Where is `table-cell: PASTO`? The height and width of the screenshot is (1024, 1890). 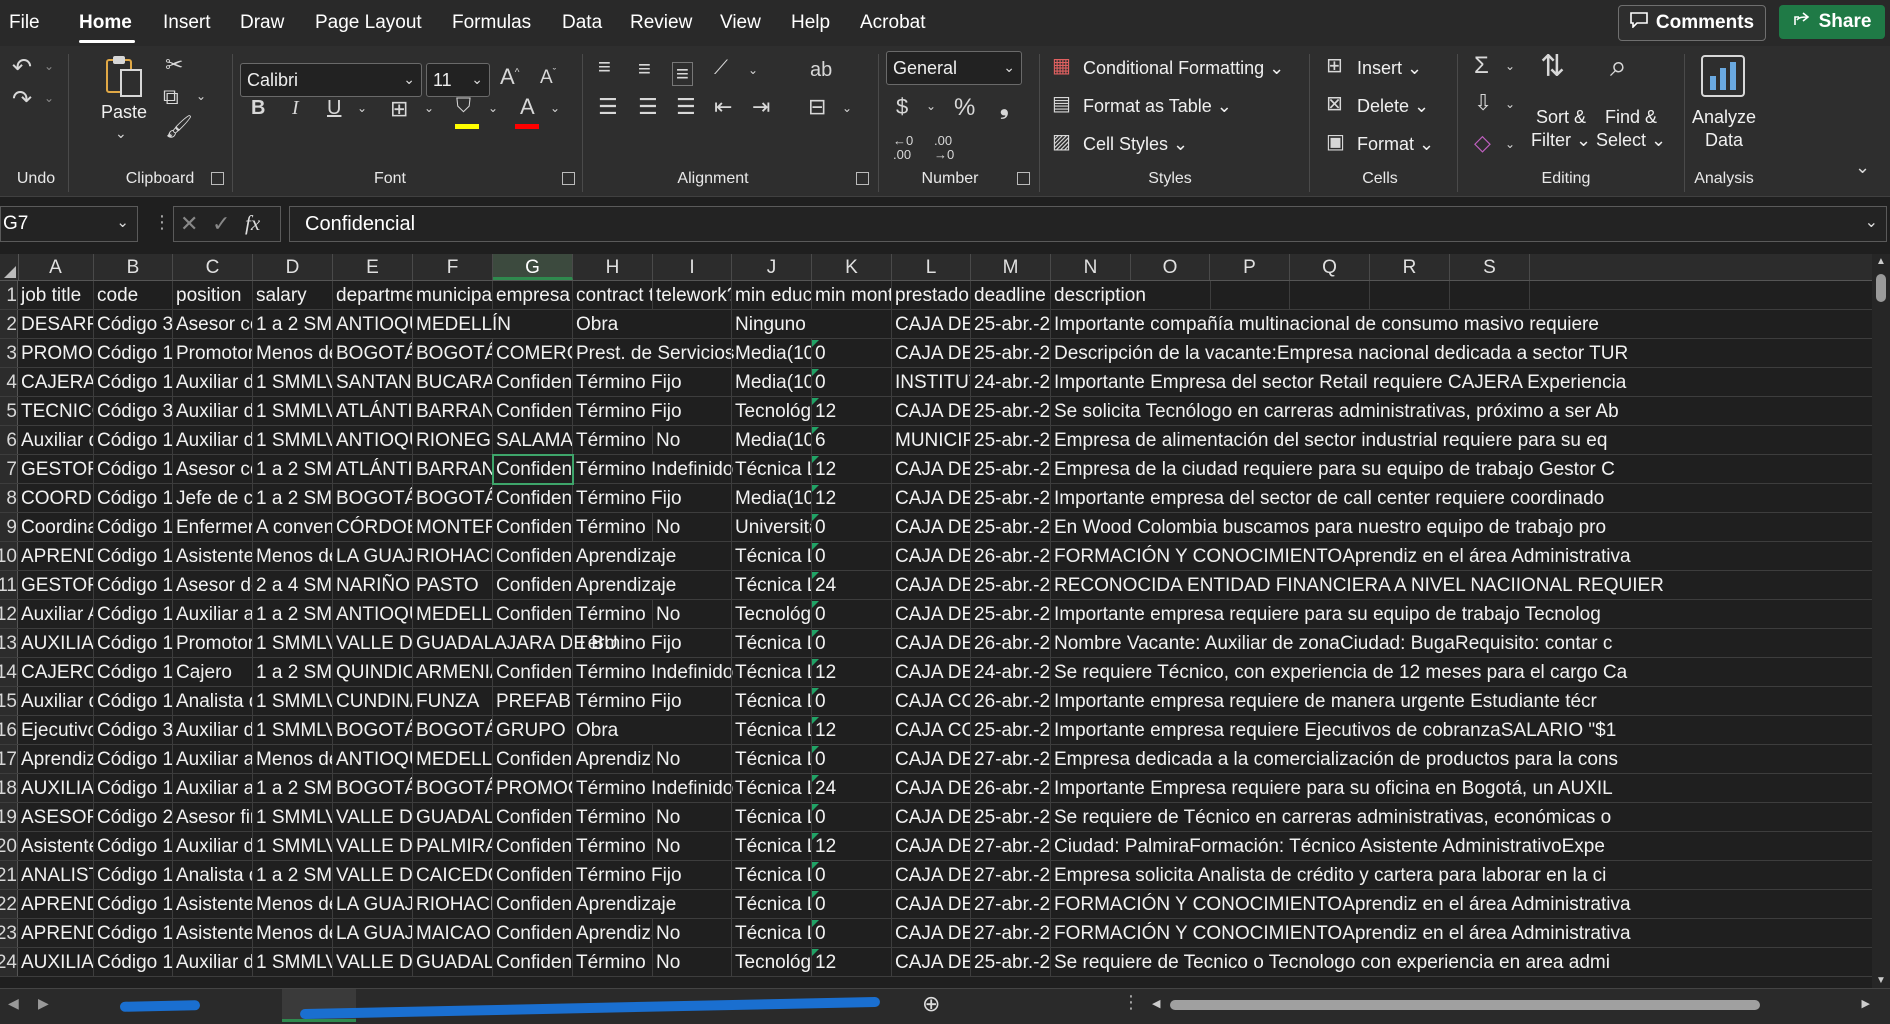
table-cell: PASTO is located at coordinates (453, 585).